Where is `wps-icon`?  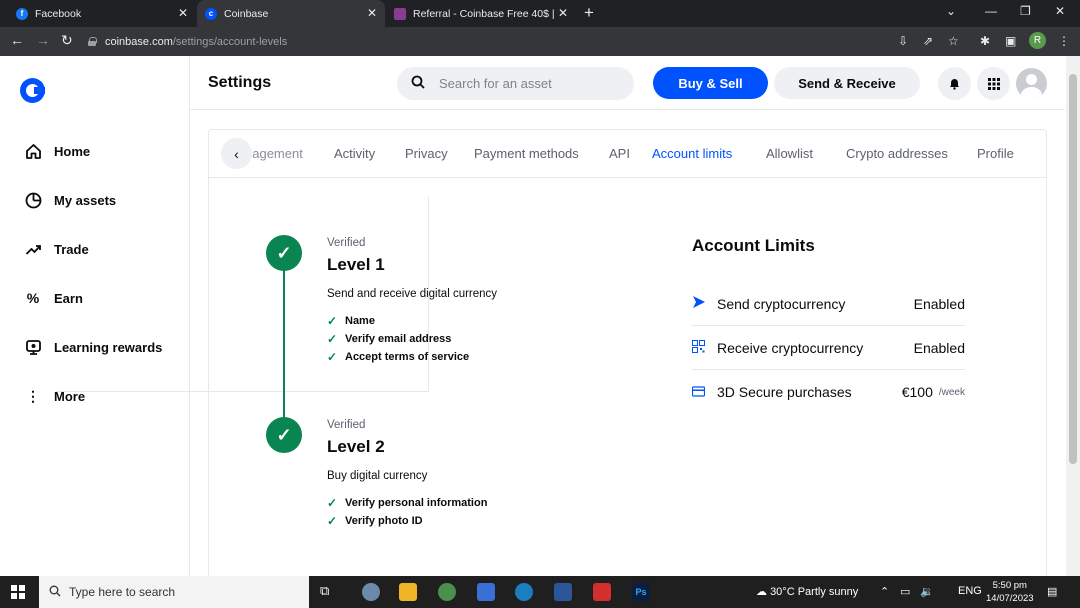 wps-icon is located at coordinates (602, 592).